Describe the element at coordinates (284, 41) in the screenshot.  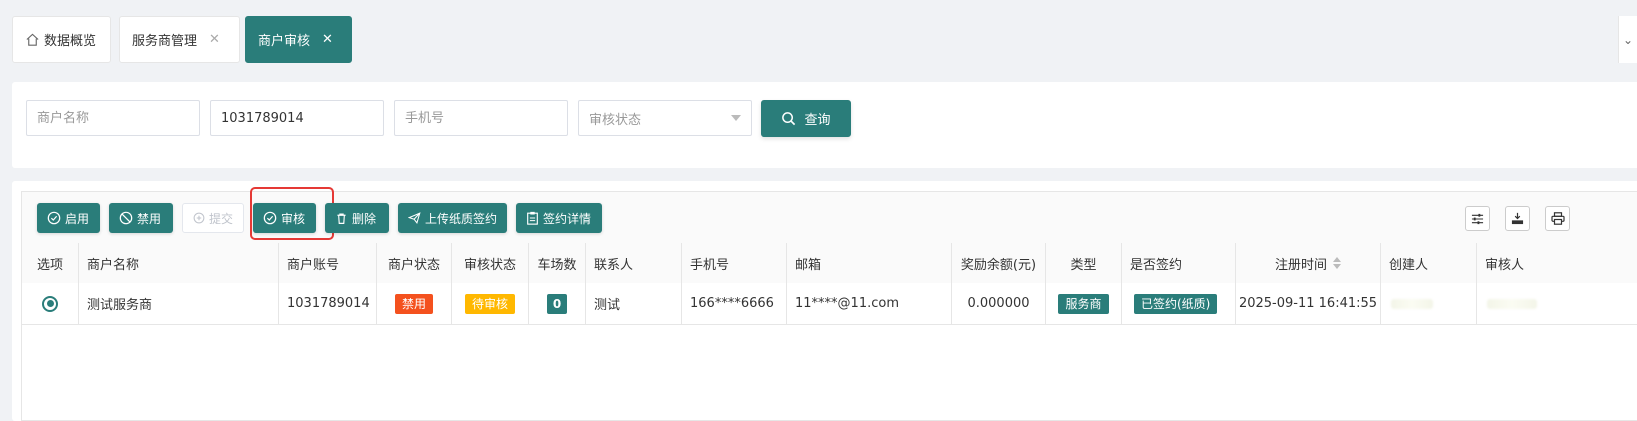
I see `tab-label: 商户审核` at that location.